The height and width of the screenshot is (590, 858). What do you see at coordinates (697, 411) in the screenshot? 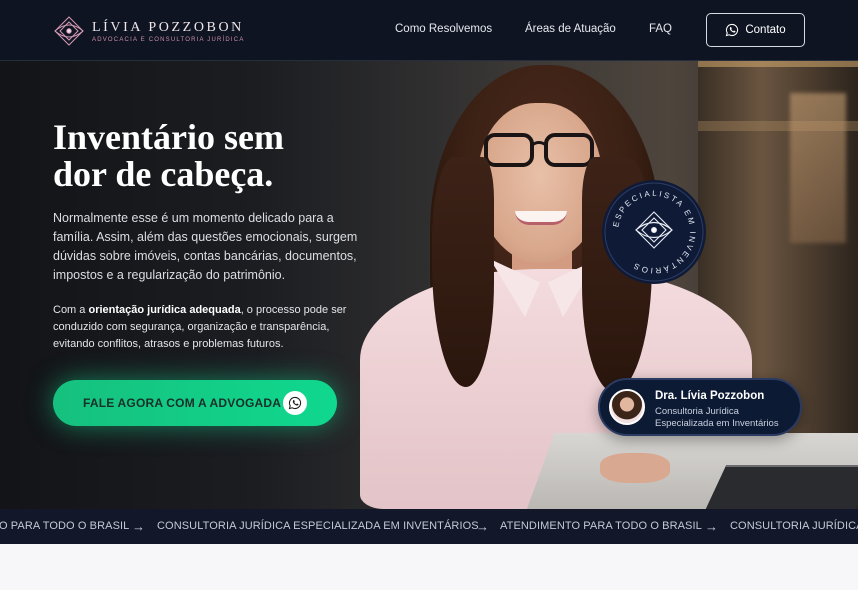
I see `profile-subtitle-line1: Consultoria Jurídica` at bounding box center [697, 411].